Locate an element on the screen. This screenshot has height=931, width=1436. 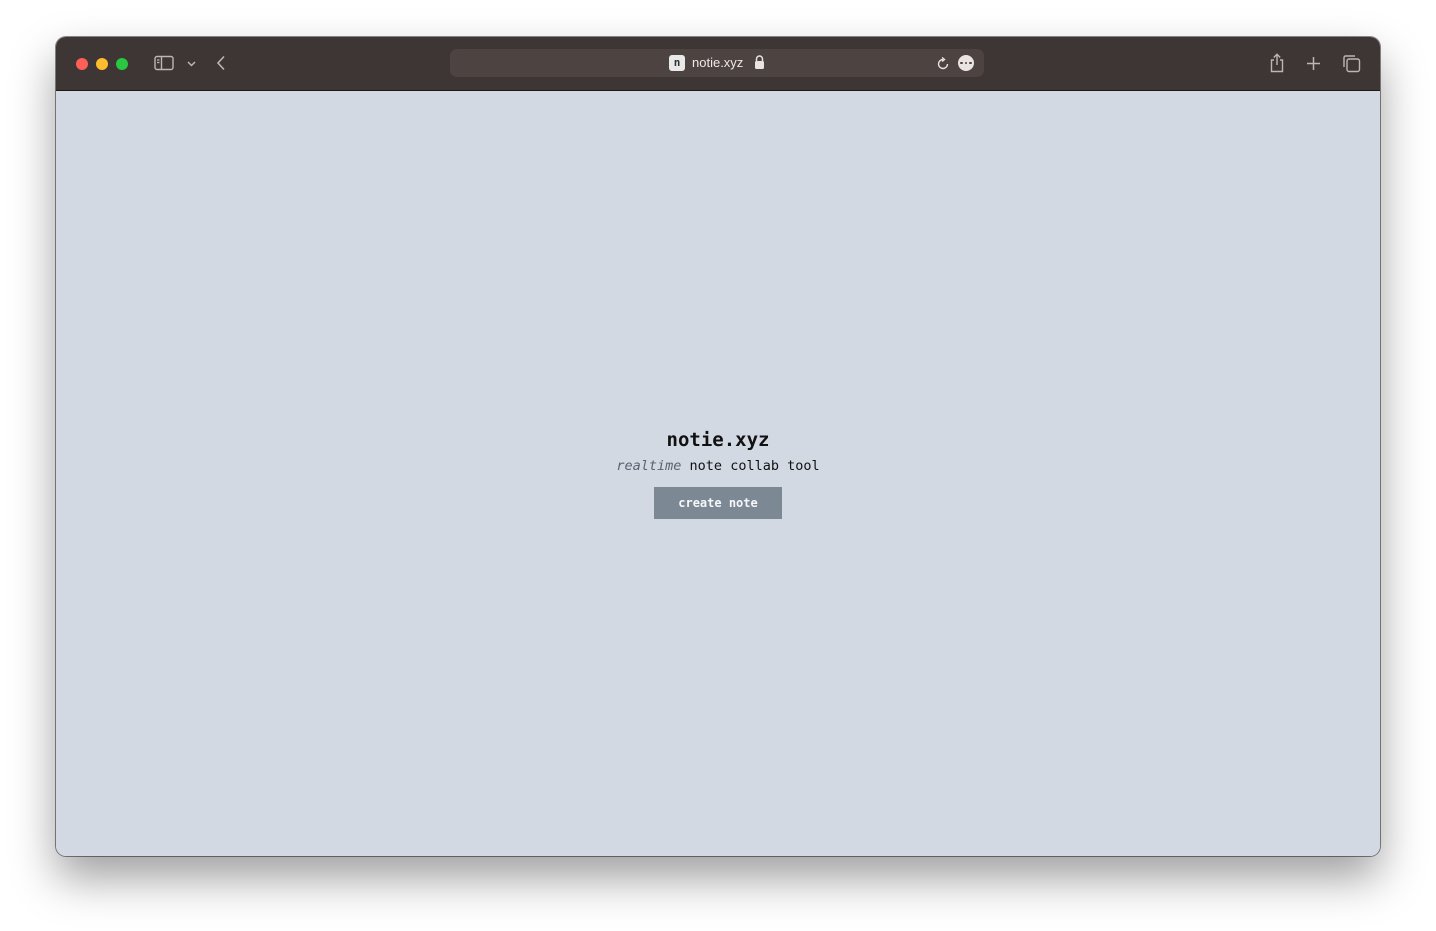
tab-overview-icon is located at coordinates (1351, 63).